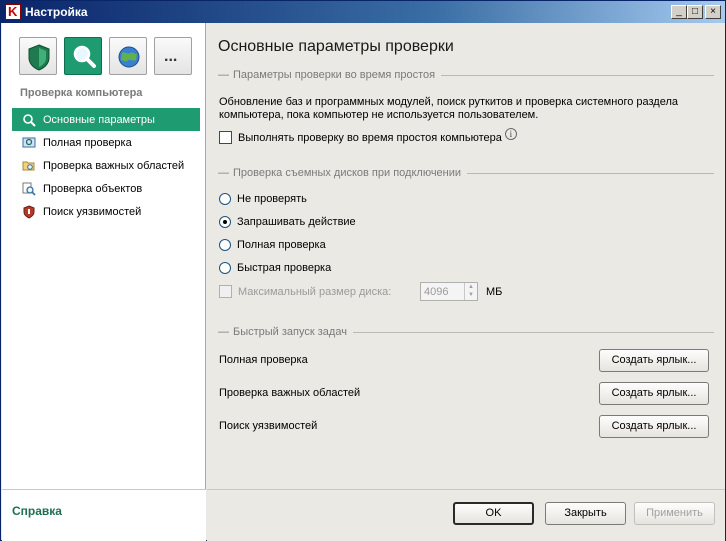 The image size is (726, 541). Describe the element at coordinates (585, 513) in the screenshot. I see `close-button: Закрыть` at that location.